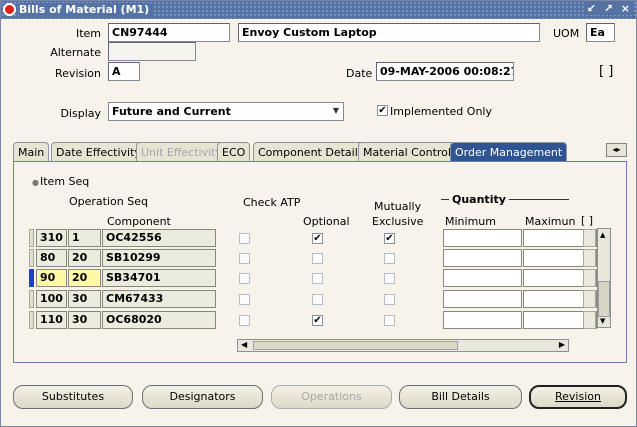  What do you see at coordinates (86, 9) in the screenshot?
I see `window-title: Bills of Material (M1)` at bounding box center [86, 9].